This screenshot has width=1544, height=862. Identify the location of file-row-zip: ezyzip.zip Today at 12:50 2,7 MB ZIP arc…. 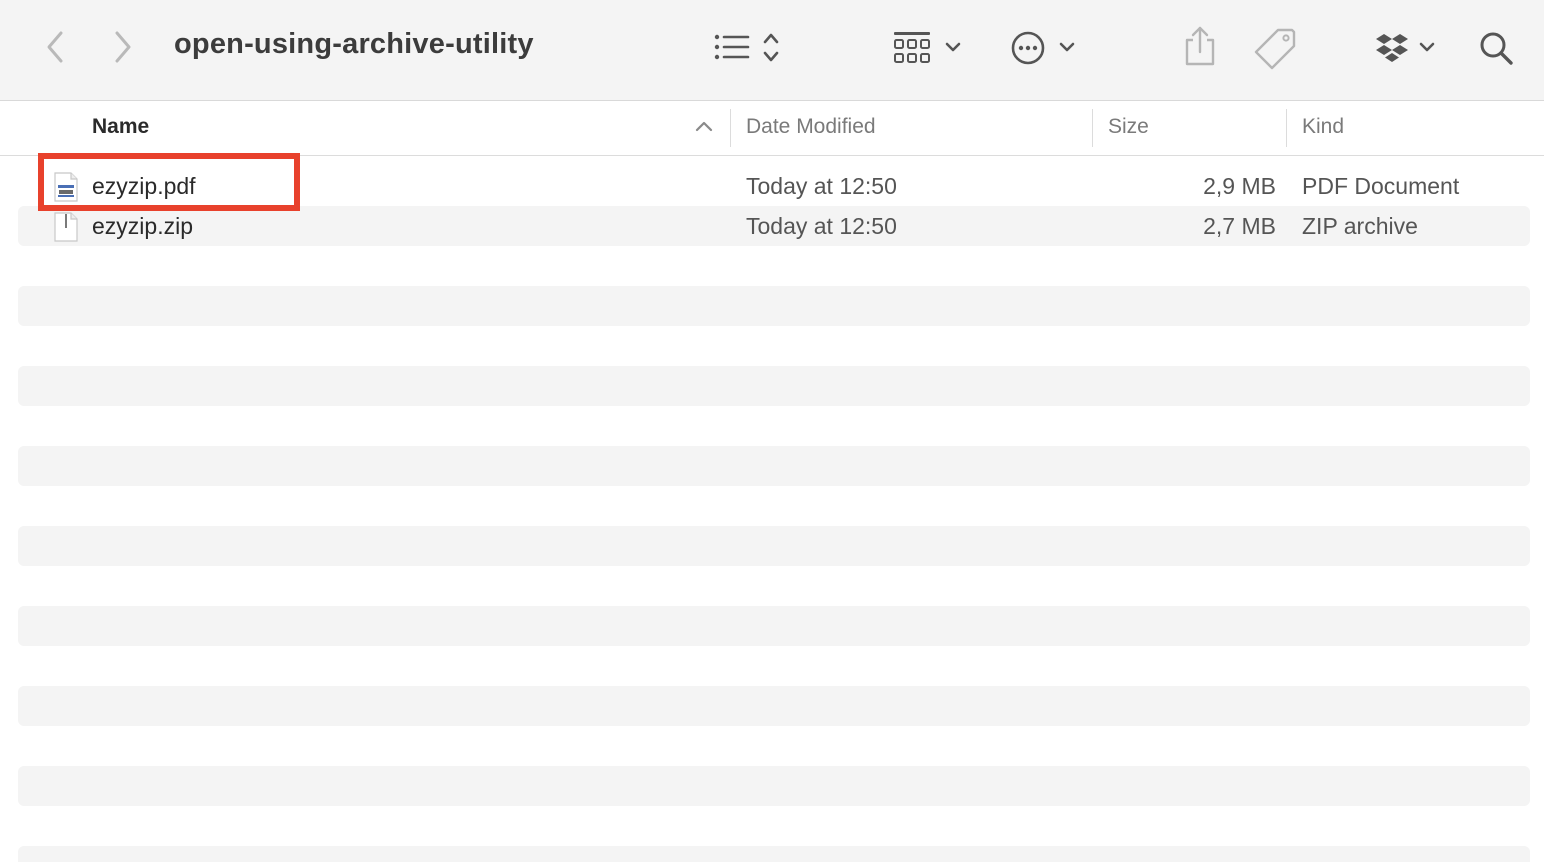
(774, 226).